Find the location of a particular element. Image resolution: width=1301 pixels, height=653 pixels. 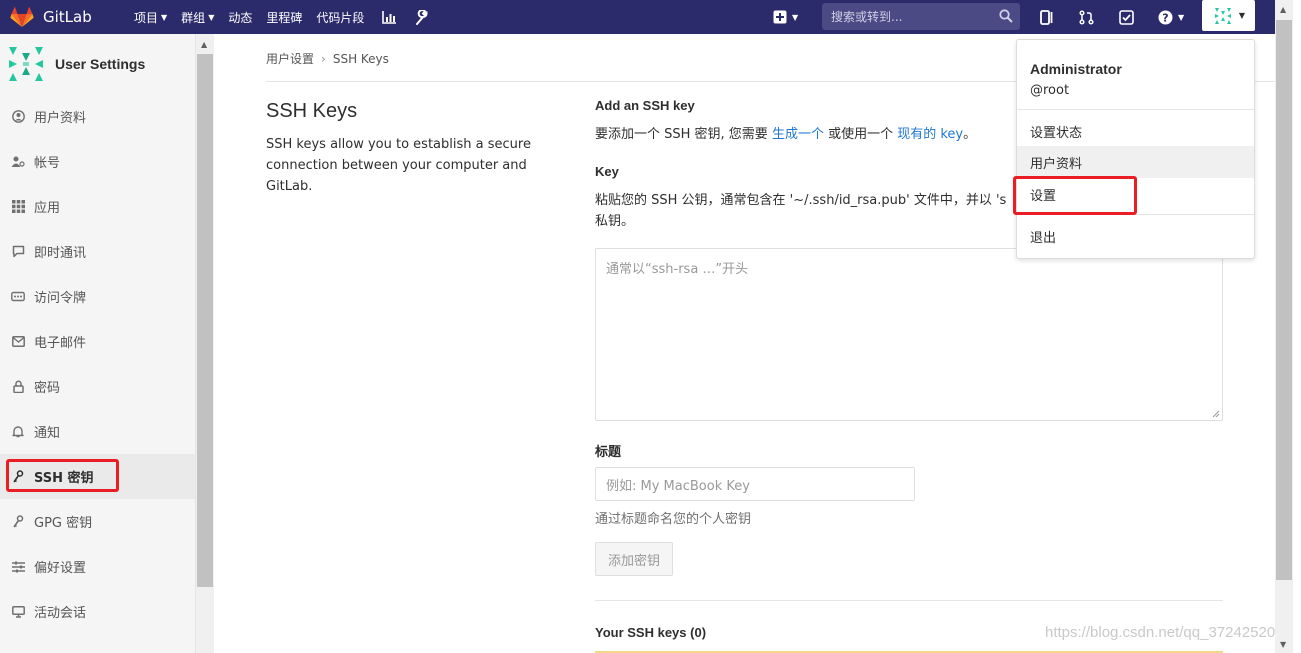

sidebar-item-label: GPG 密钥 is located at coordinates (63, 523).